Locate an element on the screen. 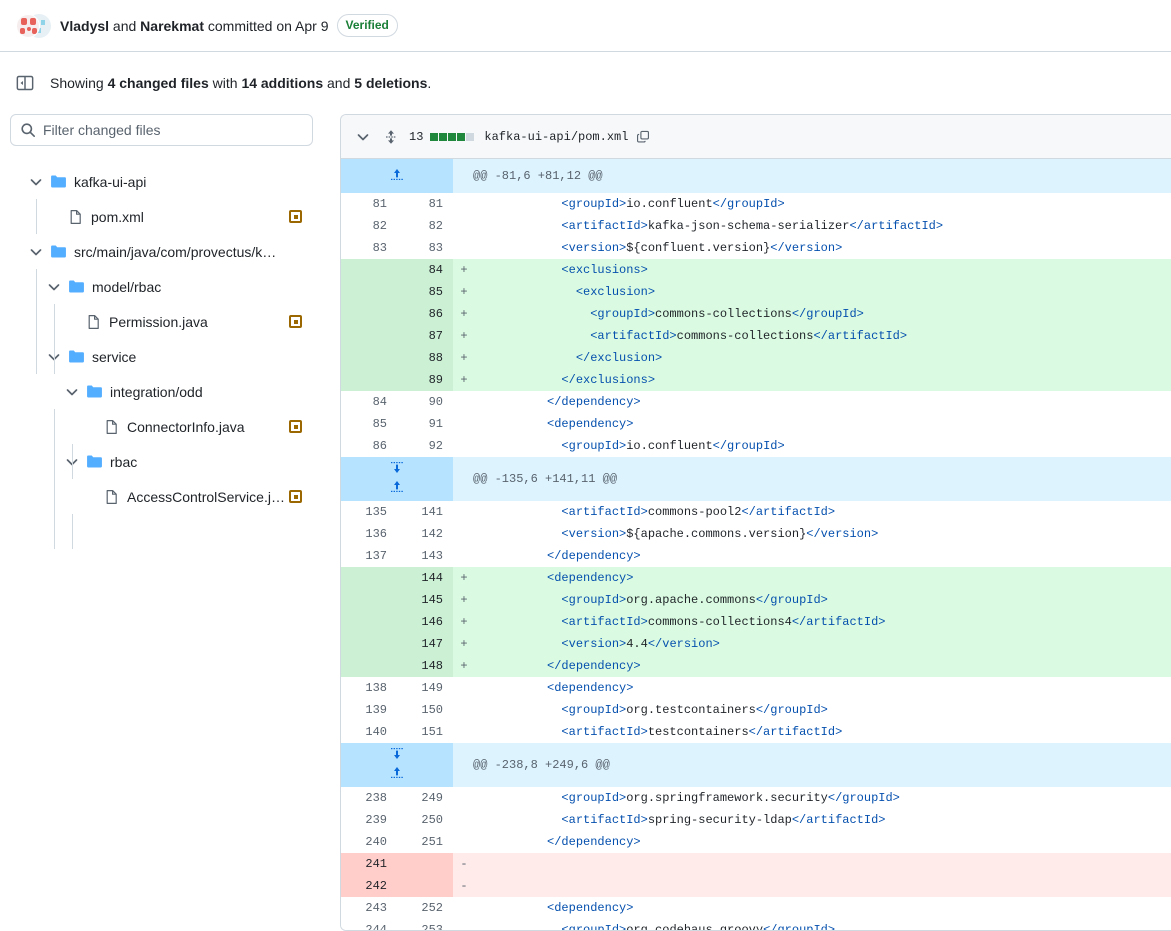  verified-badge: Verified is located at coordinates (367, 25).